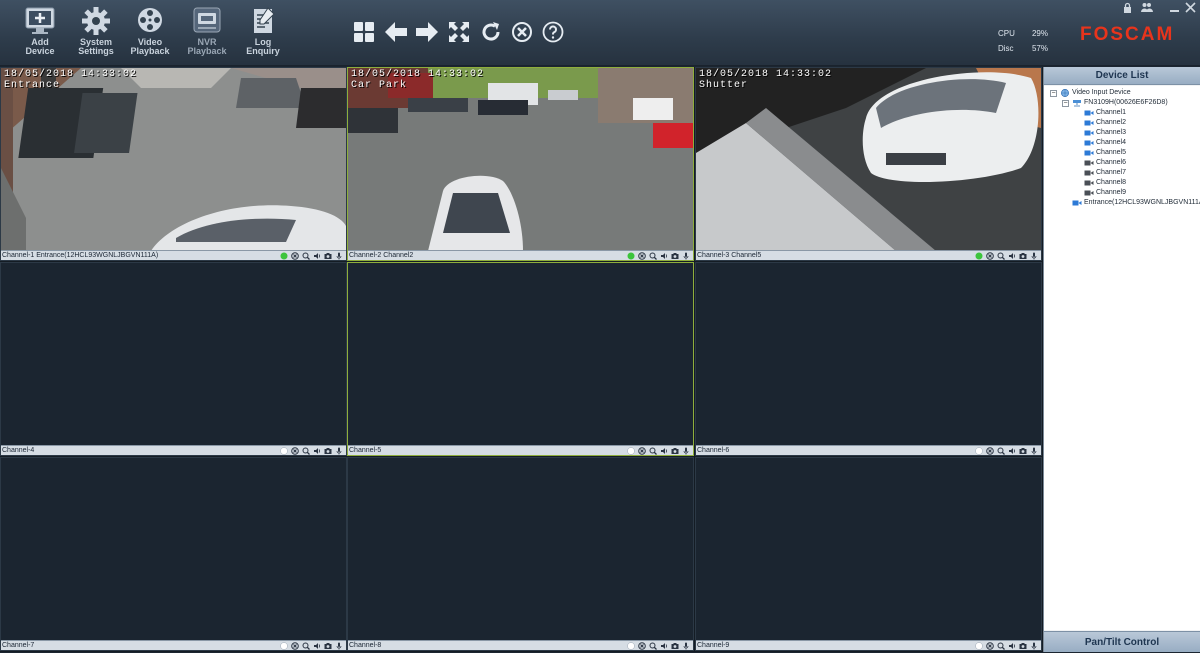 This screenshot has width=1200, height=653. I want to click on tree-node-channel-3: Channel3, so click(1105, 133).